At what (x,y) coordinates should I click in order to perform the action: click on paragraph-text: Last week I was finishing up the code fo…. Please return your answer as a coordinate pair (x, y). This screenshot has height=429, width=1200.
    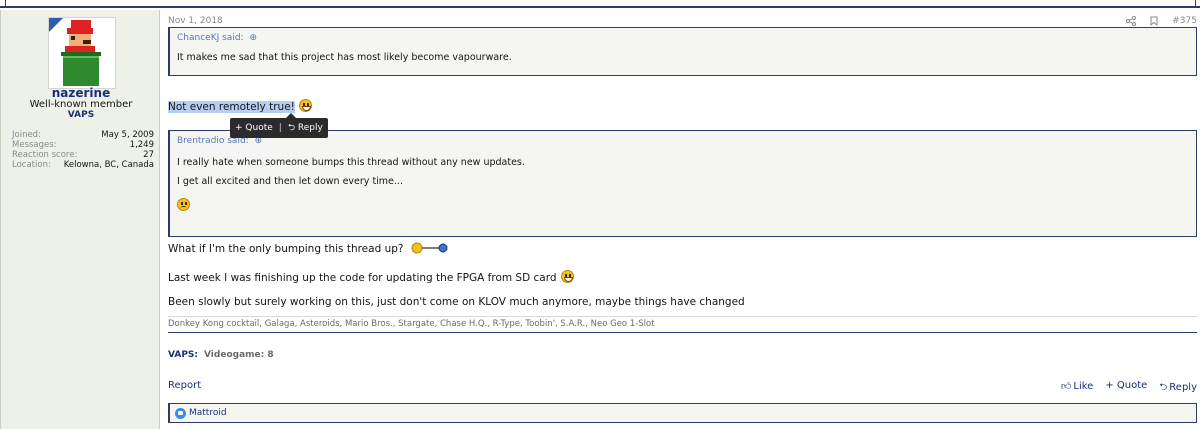
    Looking at the image, I should click on (362, 278).